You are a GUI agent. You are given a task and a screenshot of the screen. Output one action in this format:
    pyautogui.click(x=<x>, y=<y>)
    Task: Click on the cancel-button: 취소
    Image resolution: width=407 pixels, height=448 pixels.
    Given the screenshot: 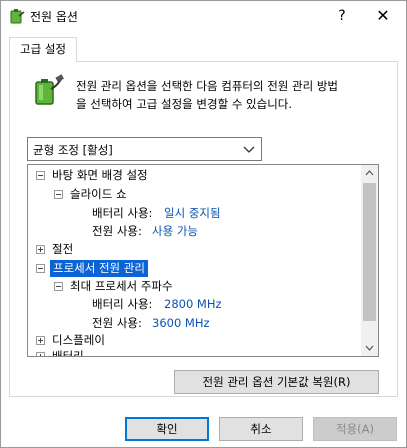 What is the action you would take?
    pyautogui.click(x=261, y=429)
    